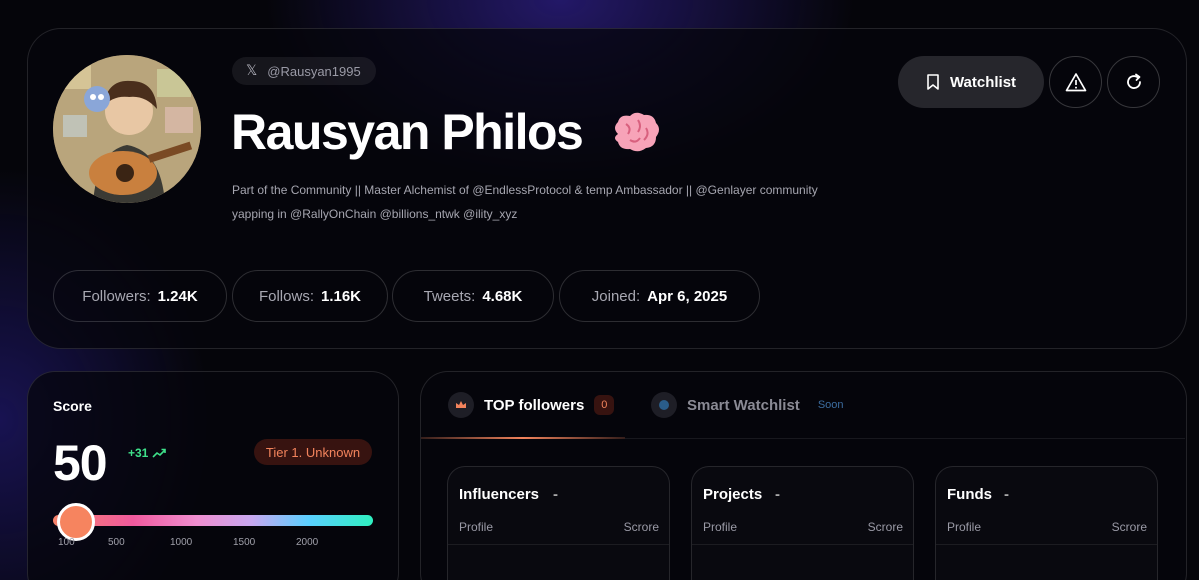 Image resolution: width=1199 pixels, height=580 pixels. I want to click on watchlist-label: Watchlist, so click(983, 82).